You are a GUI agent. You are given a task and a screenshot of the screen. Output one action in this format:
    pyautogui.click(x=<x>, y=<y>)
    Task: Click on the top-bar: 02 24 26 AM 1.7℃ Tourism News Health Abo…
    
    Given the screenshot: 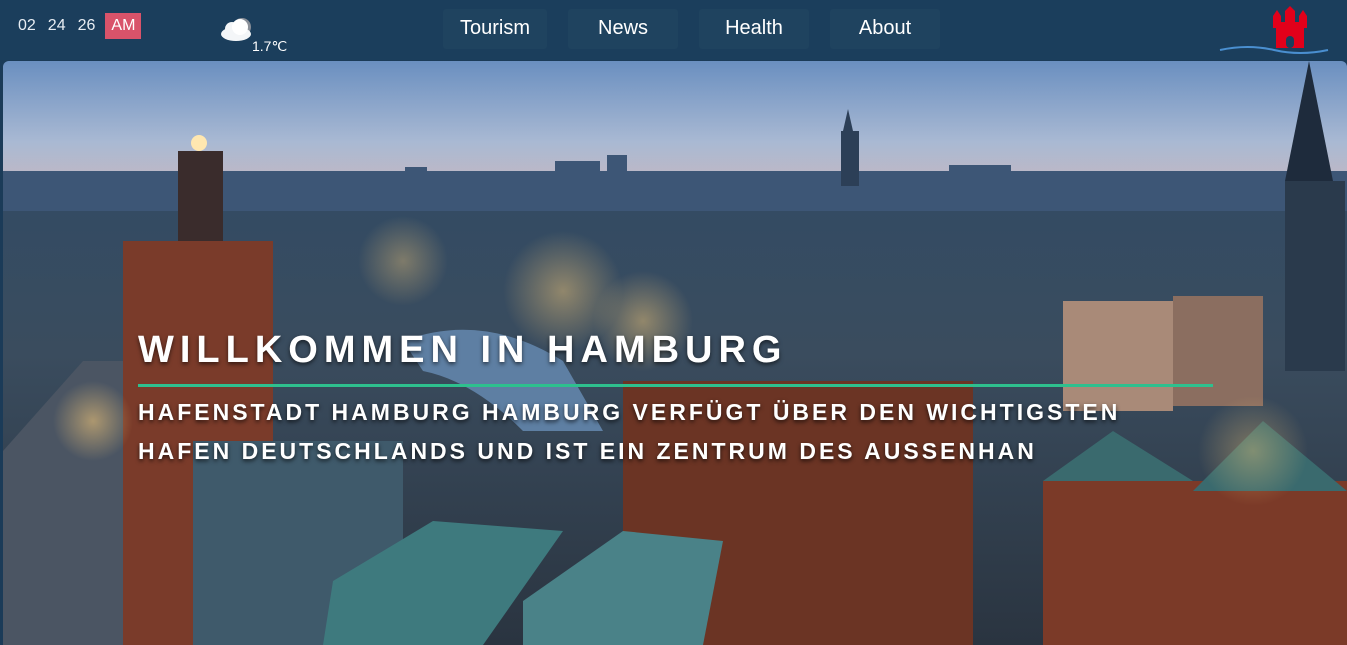 What is the action you would take?
    pyautogui.click(x=673, y=30)
    